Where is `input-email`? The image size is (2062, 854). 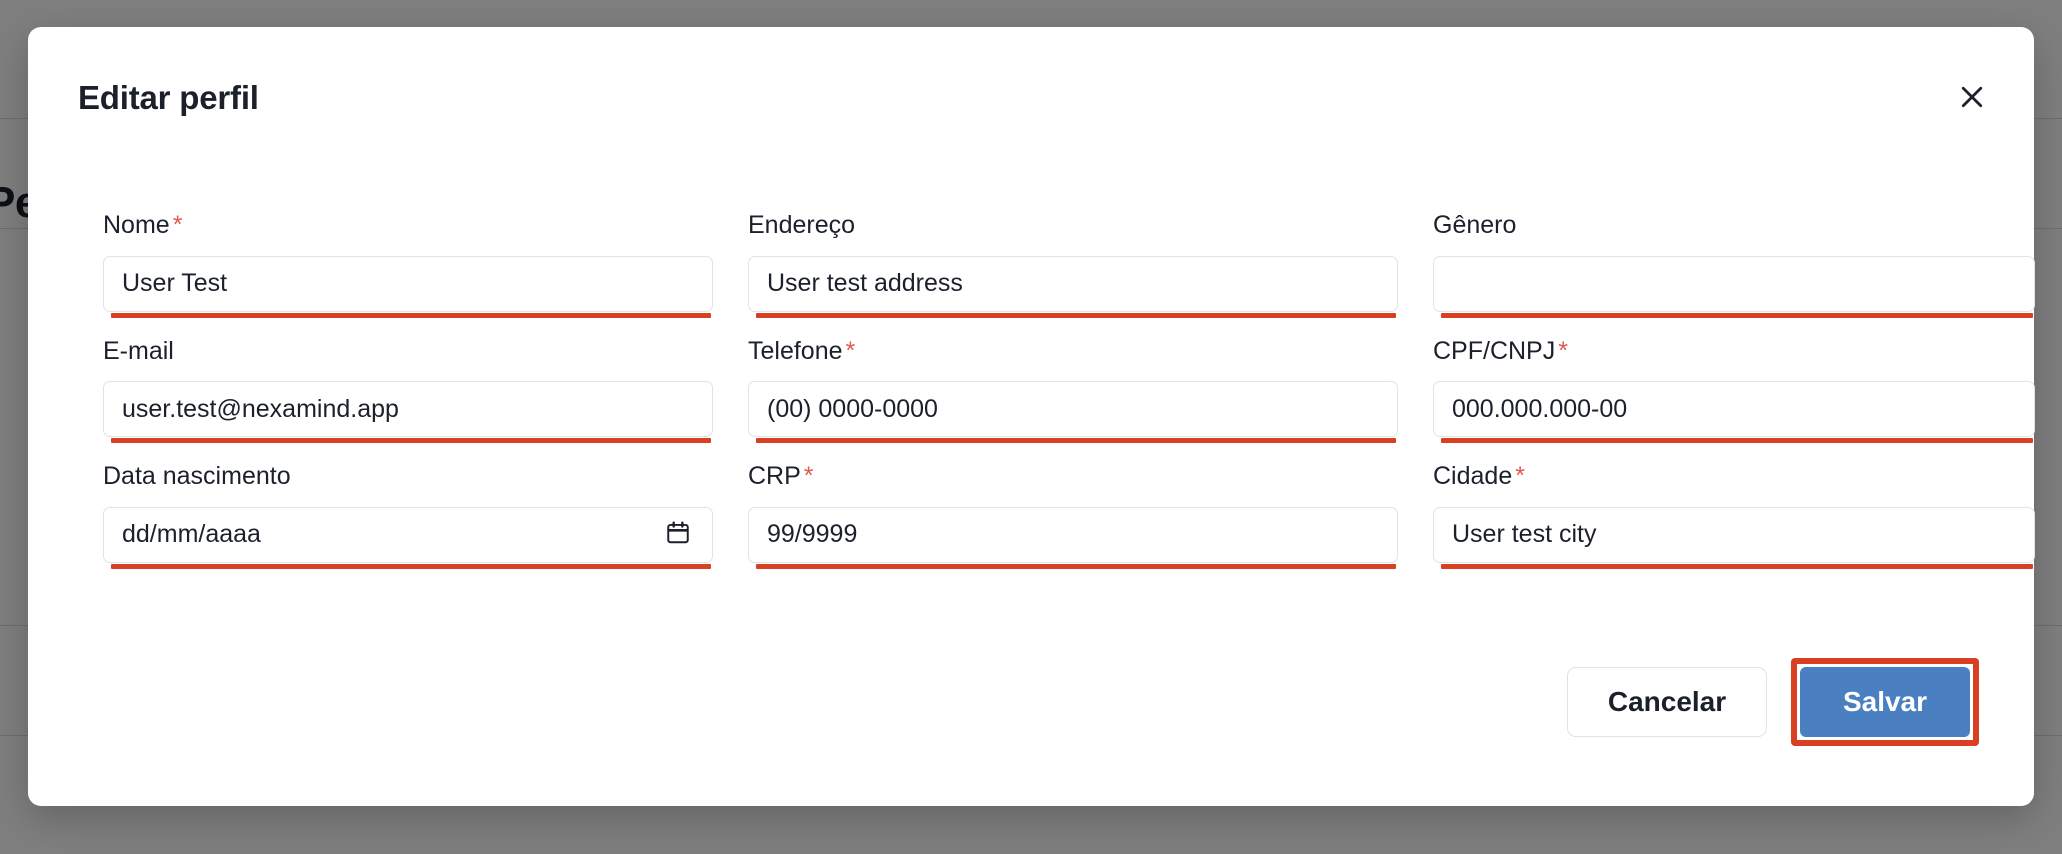 input-email is located at coordinates (408, 409).